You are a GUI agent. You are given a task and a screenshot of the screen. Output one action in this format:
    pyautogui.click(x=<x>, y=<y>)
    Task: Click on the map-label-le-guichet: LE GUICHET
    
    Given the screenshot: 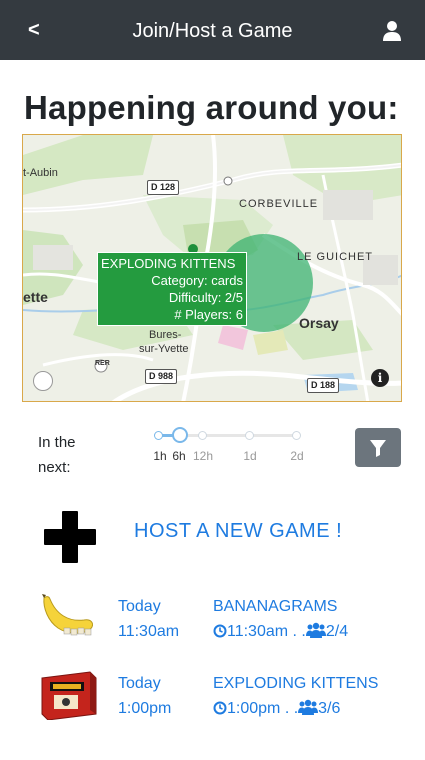 What is the action you would take?
    pyautogui.click(x=335, y=257)
    